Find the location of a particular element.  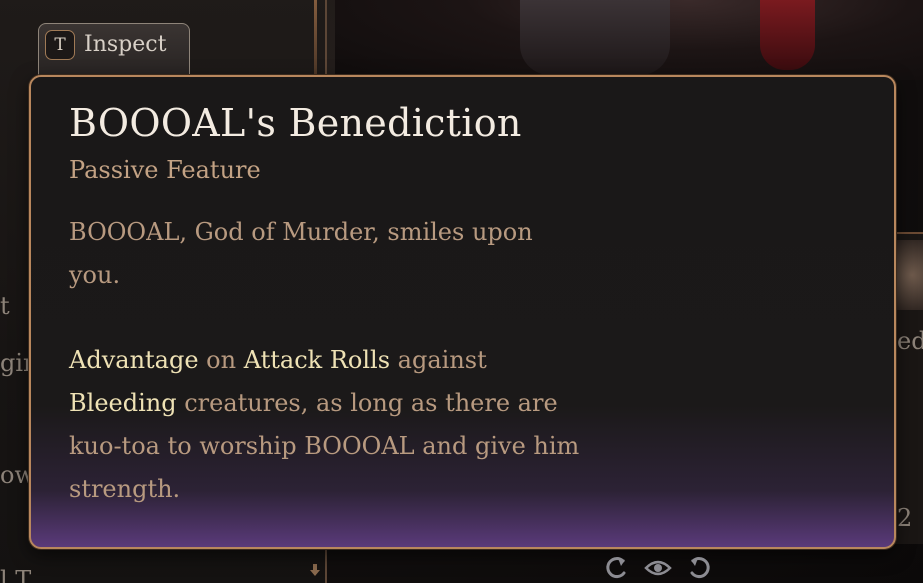

background-text-fragment: ed is located at coordinates (910, 341).